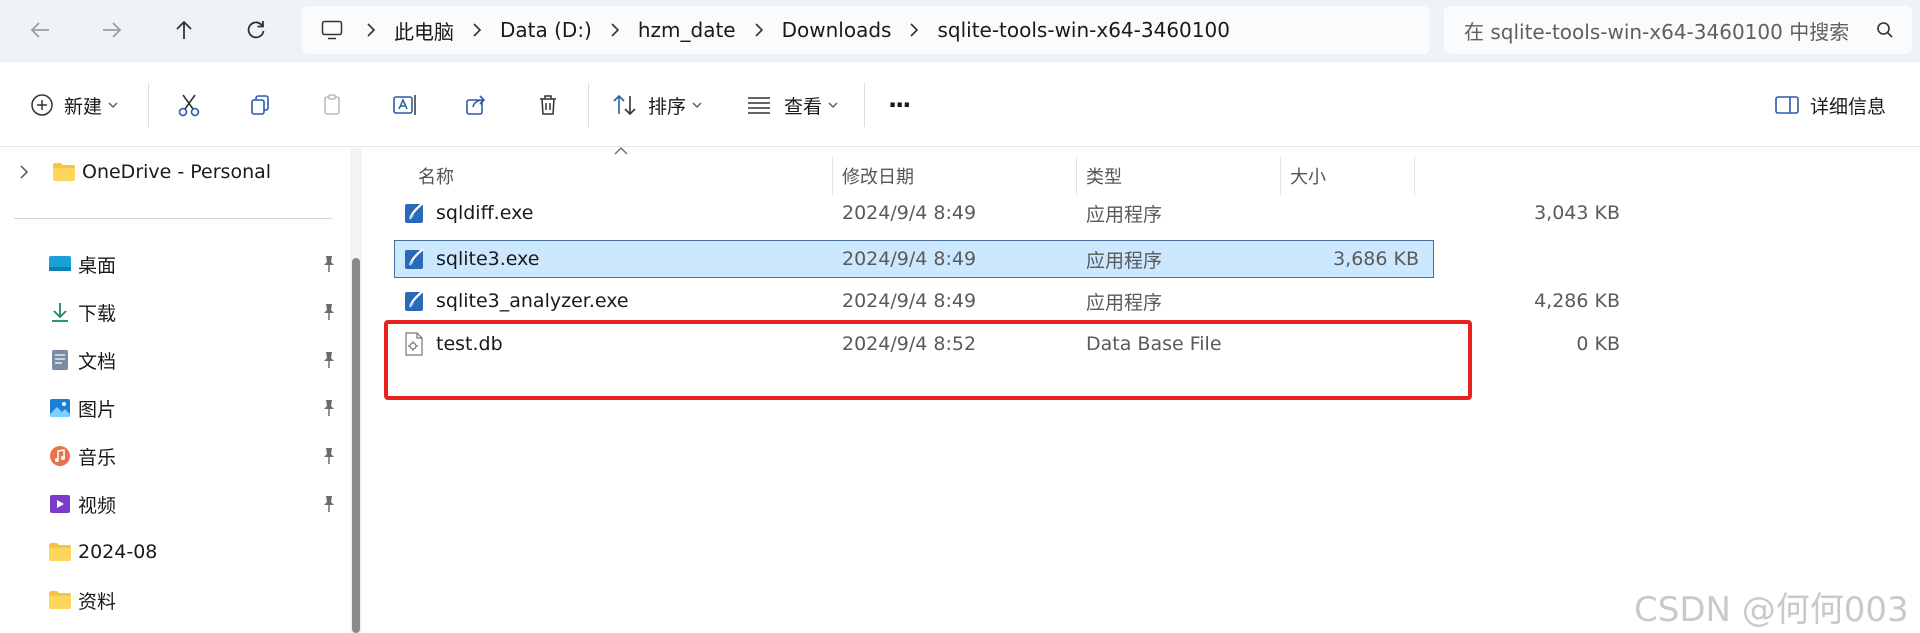 Image resolution: width=1920 pixels, height=633 pixels. Describe the element at coordinates (260, 105) in the screenshot. I see `copy-button` at that location.